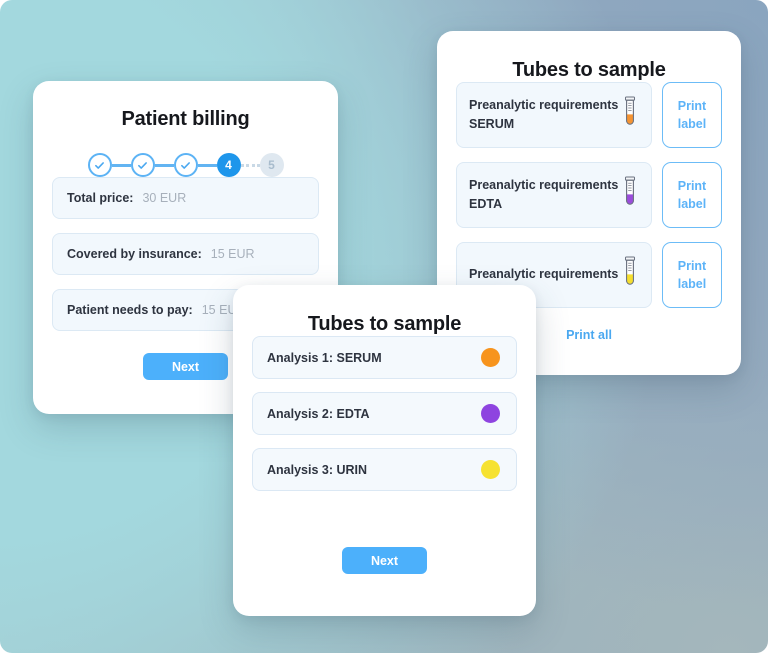 The height and width of the screenshot is (653, 768). What do you see at coordinates (100, 198) in the screenshot?
I see `total-price-label: Total price:` at bounding box center [100, 198].